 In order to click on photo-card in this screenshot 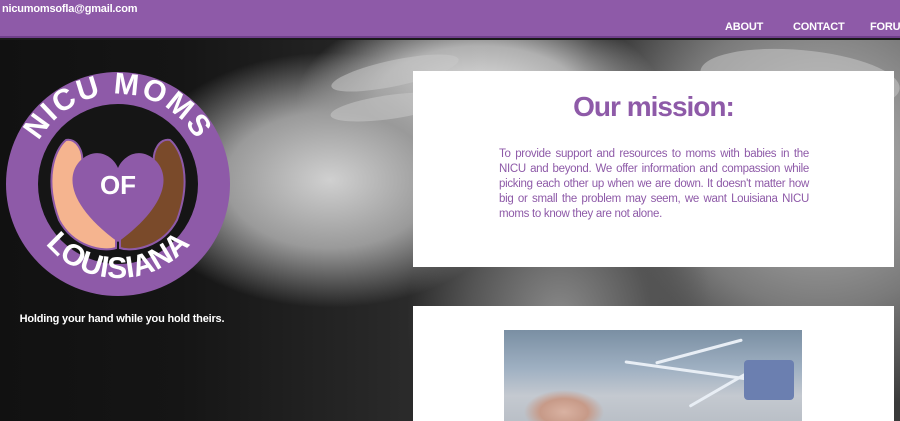, I will do `click(653, 363)`.